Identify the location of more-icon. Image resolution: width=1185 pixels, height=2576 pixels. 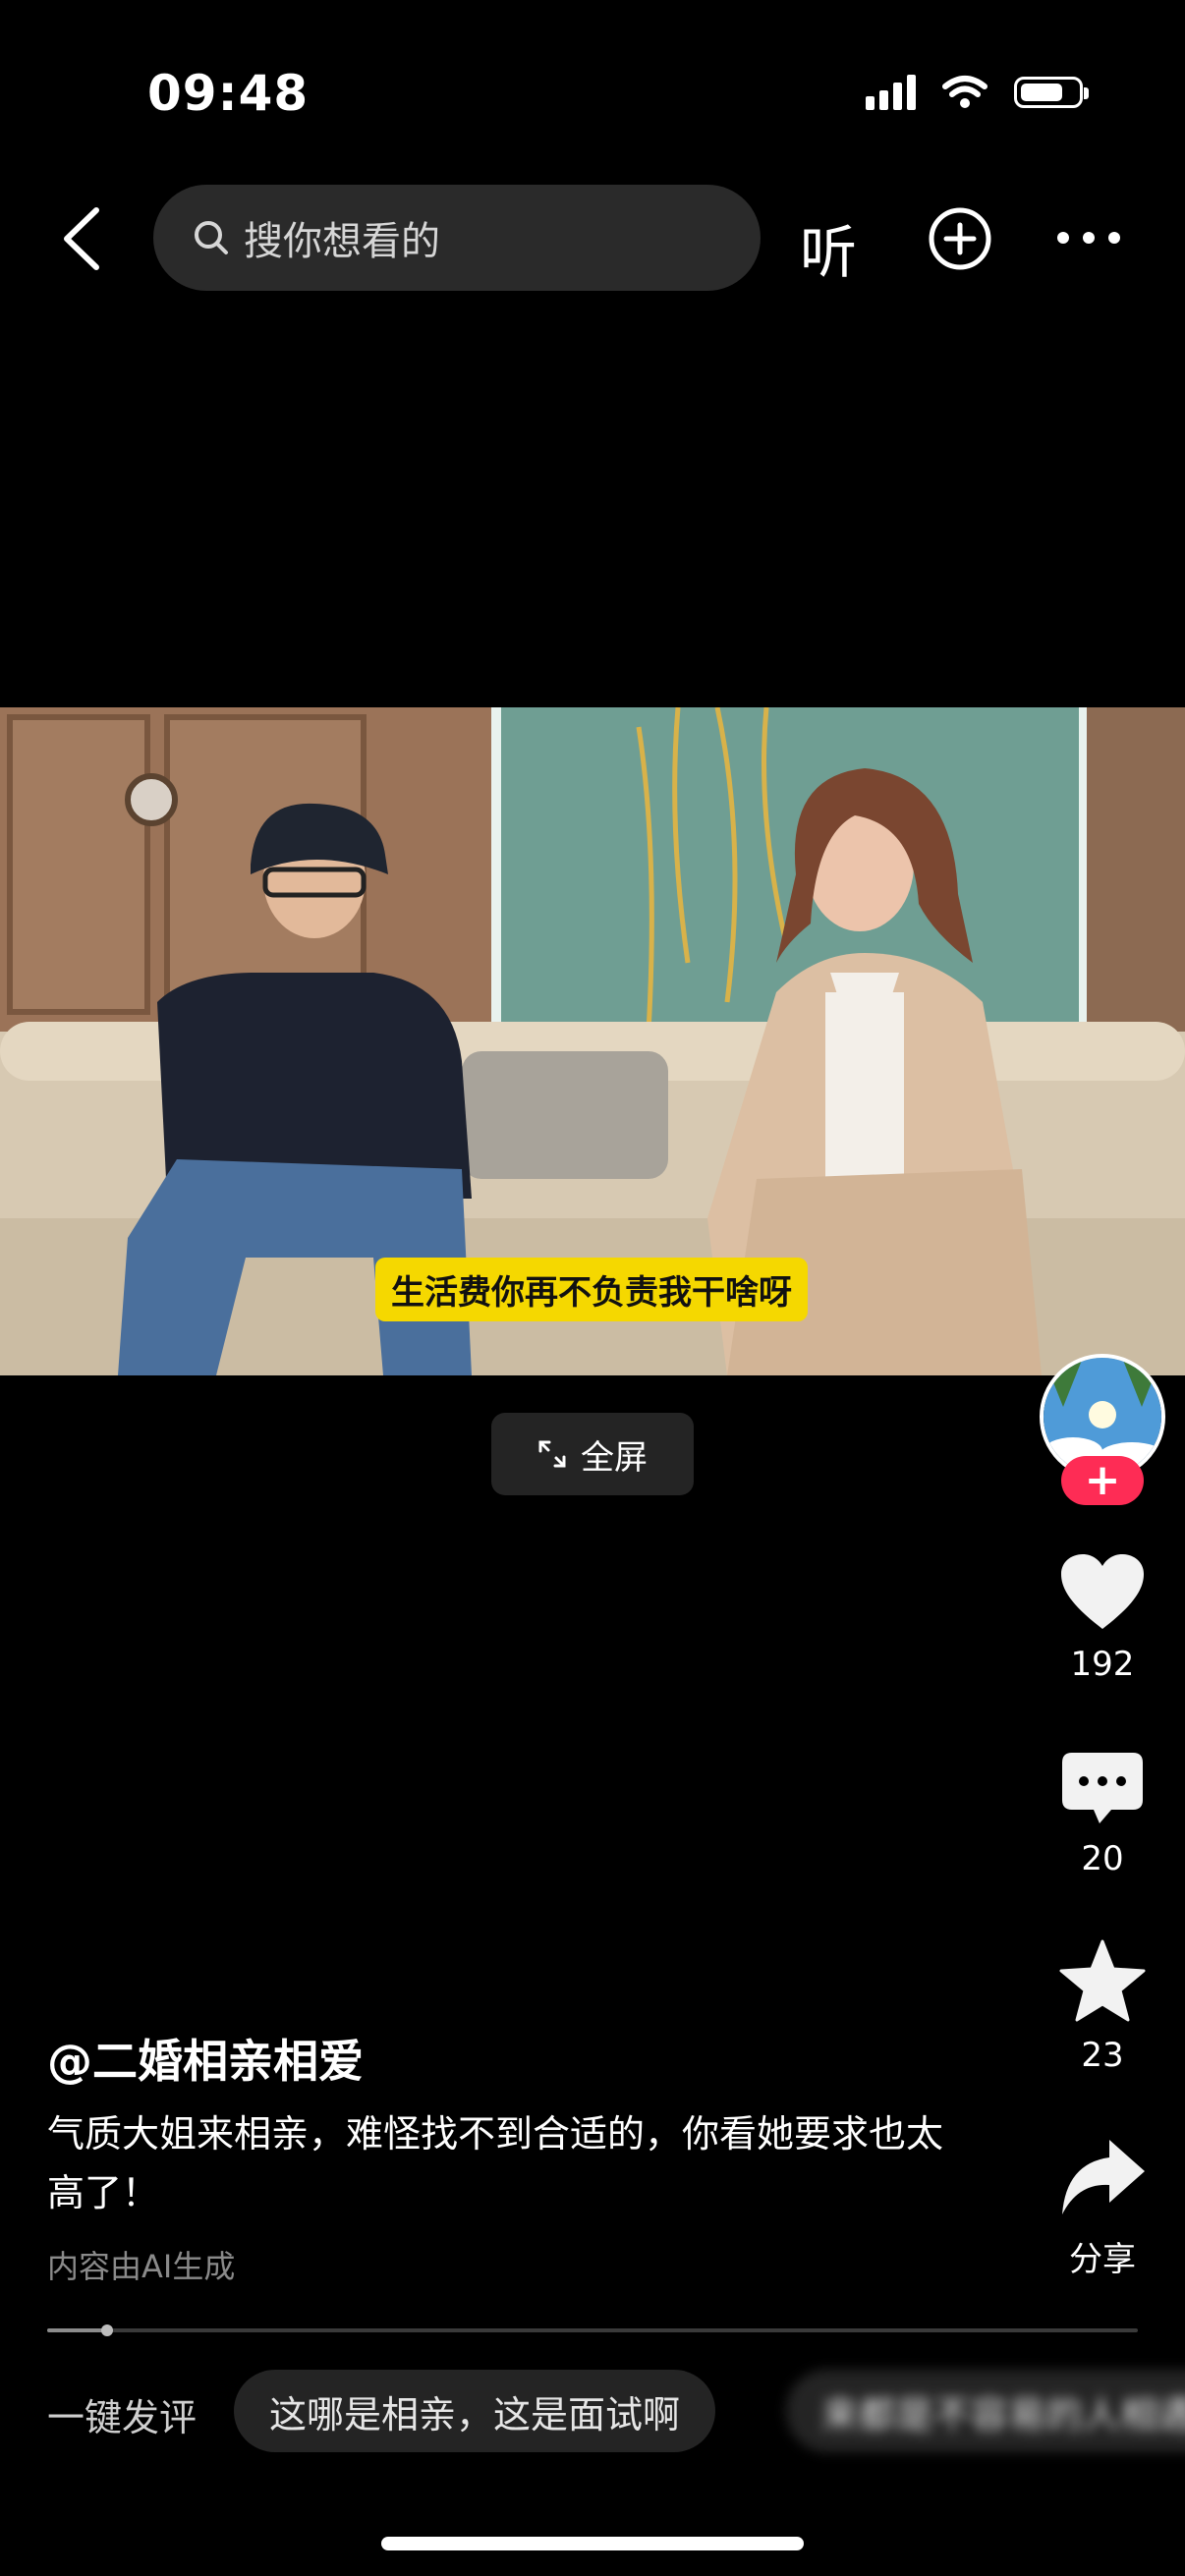
(1088, 238).